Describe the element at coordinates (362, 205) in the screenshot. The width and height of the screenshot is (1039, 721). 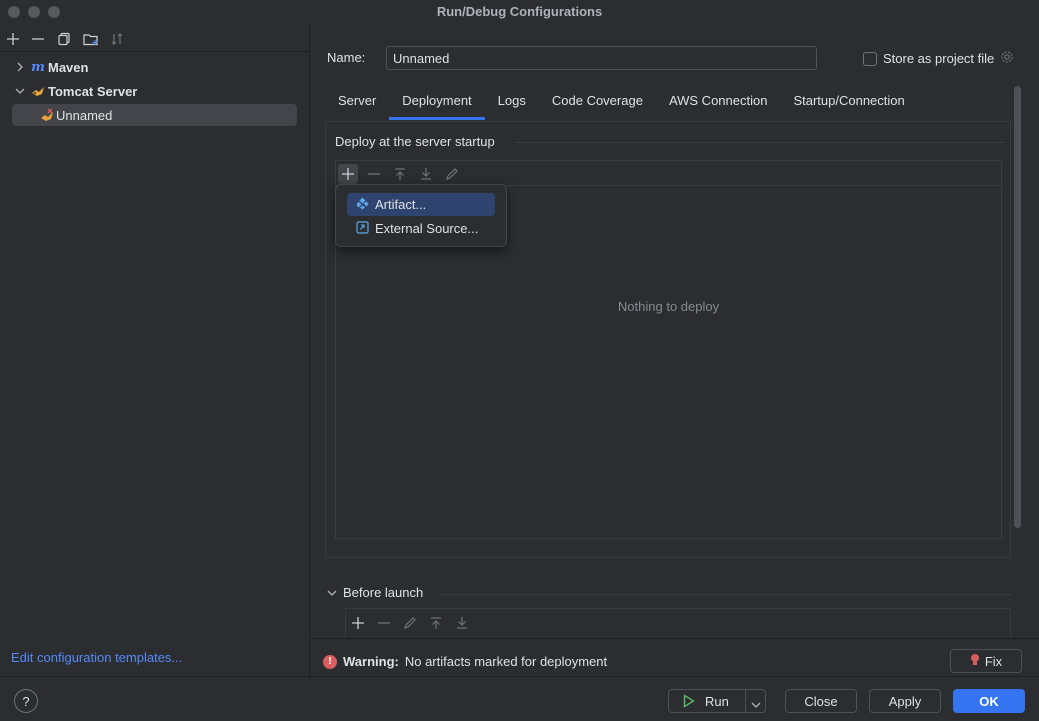
I see `artifact-icon` at that location.